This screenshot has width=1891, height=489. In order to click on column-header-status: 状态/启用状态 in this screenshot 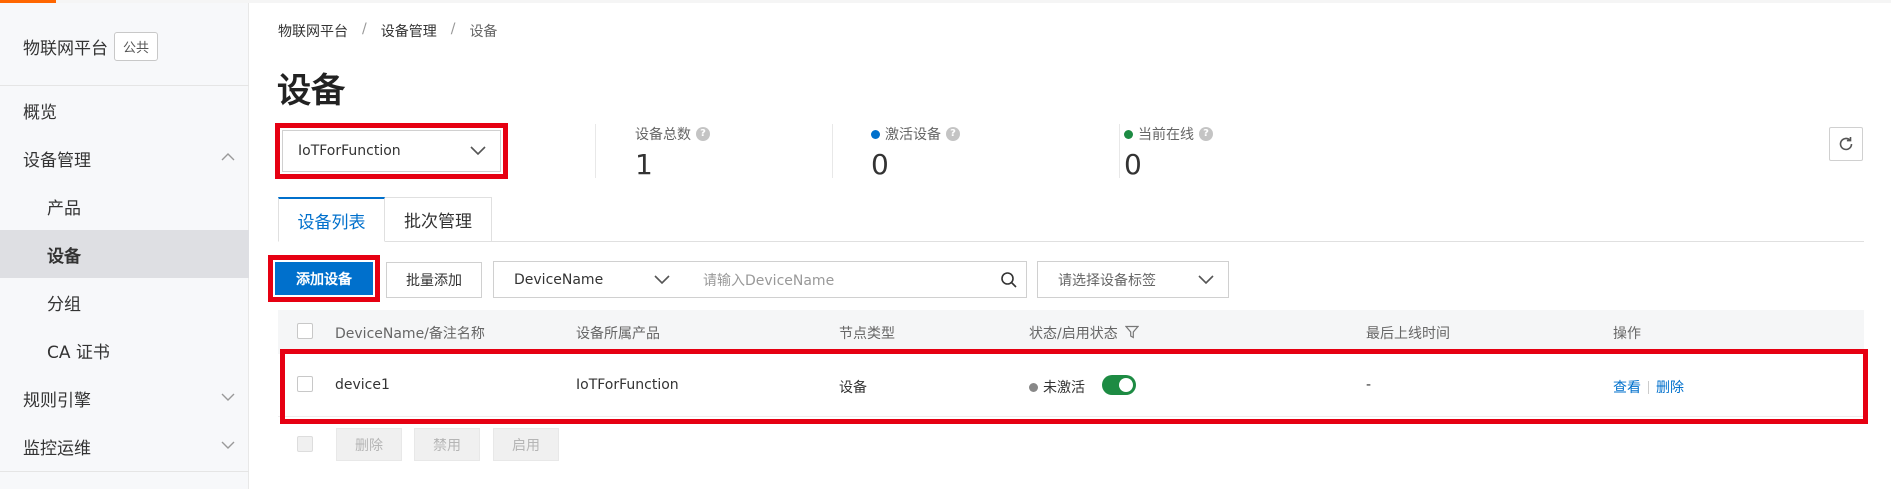, I will do `click(1073, 334)`.